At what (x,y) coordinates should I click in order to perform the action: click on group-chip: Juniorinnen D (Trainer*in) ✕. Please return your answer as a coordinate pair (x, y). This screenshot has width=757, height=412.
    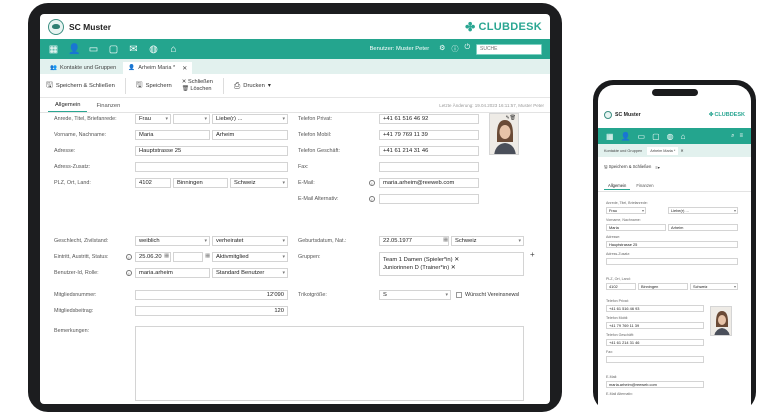
    Looking at the image, I should click on (419, 268).